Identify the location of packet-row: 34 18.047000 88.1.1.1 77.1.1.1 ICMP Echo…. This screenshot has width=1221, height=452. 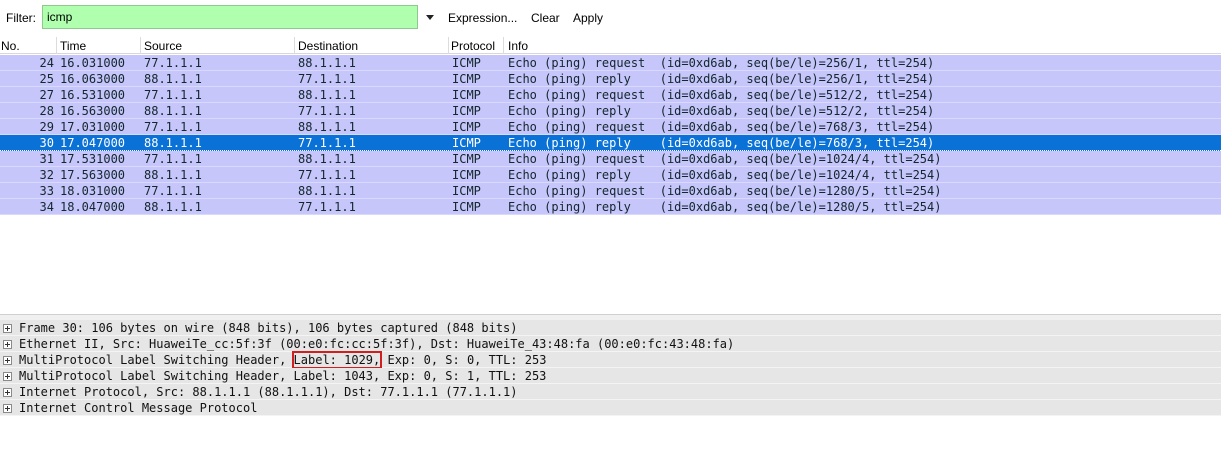
(610, 207).